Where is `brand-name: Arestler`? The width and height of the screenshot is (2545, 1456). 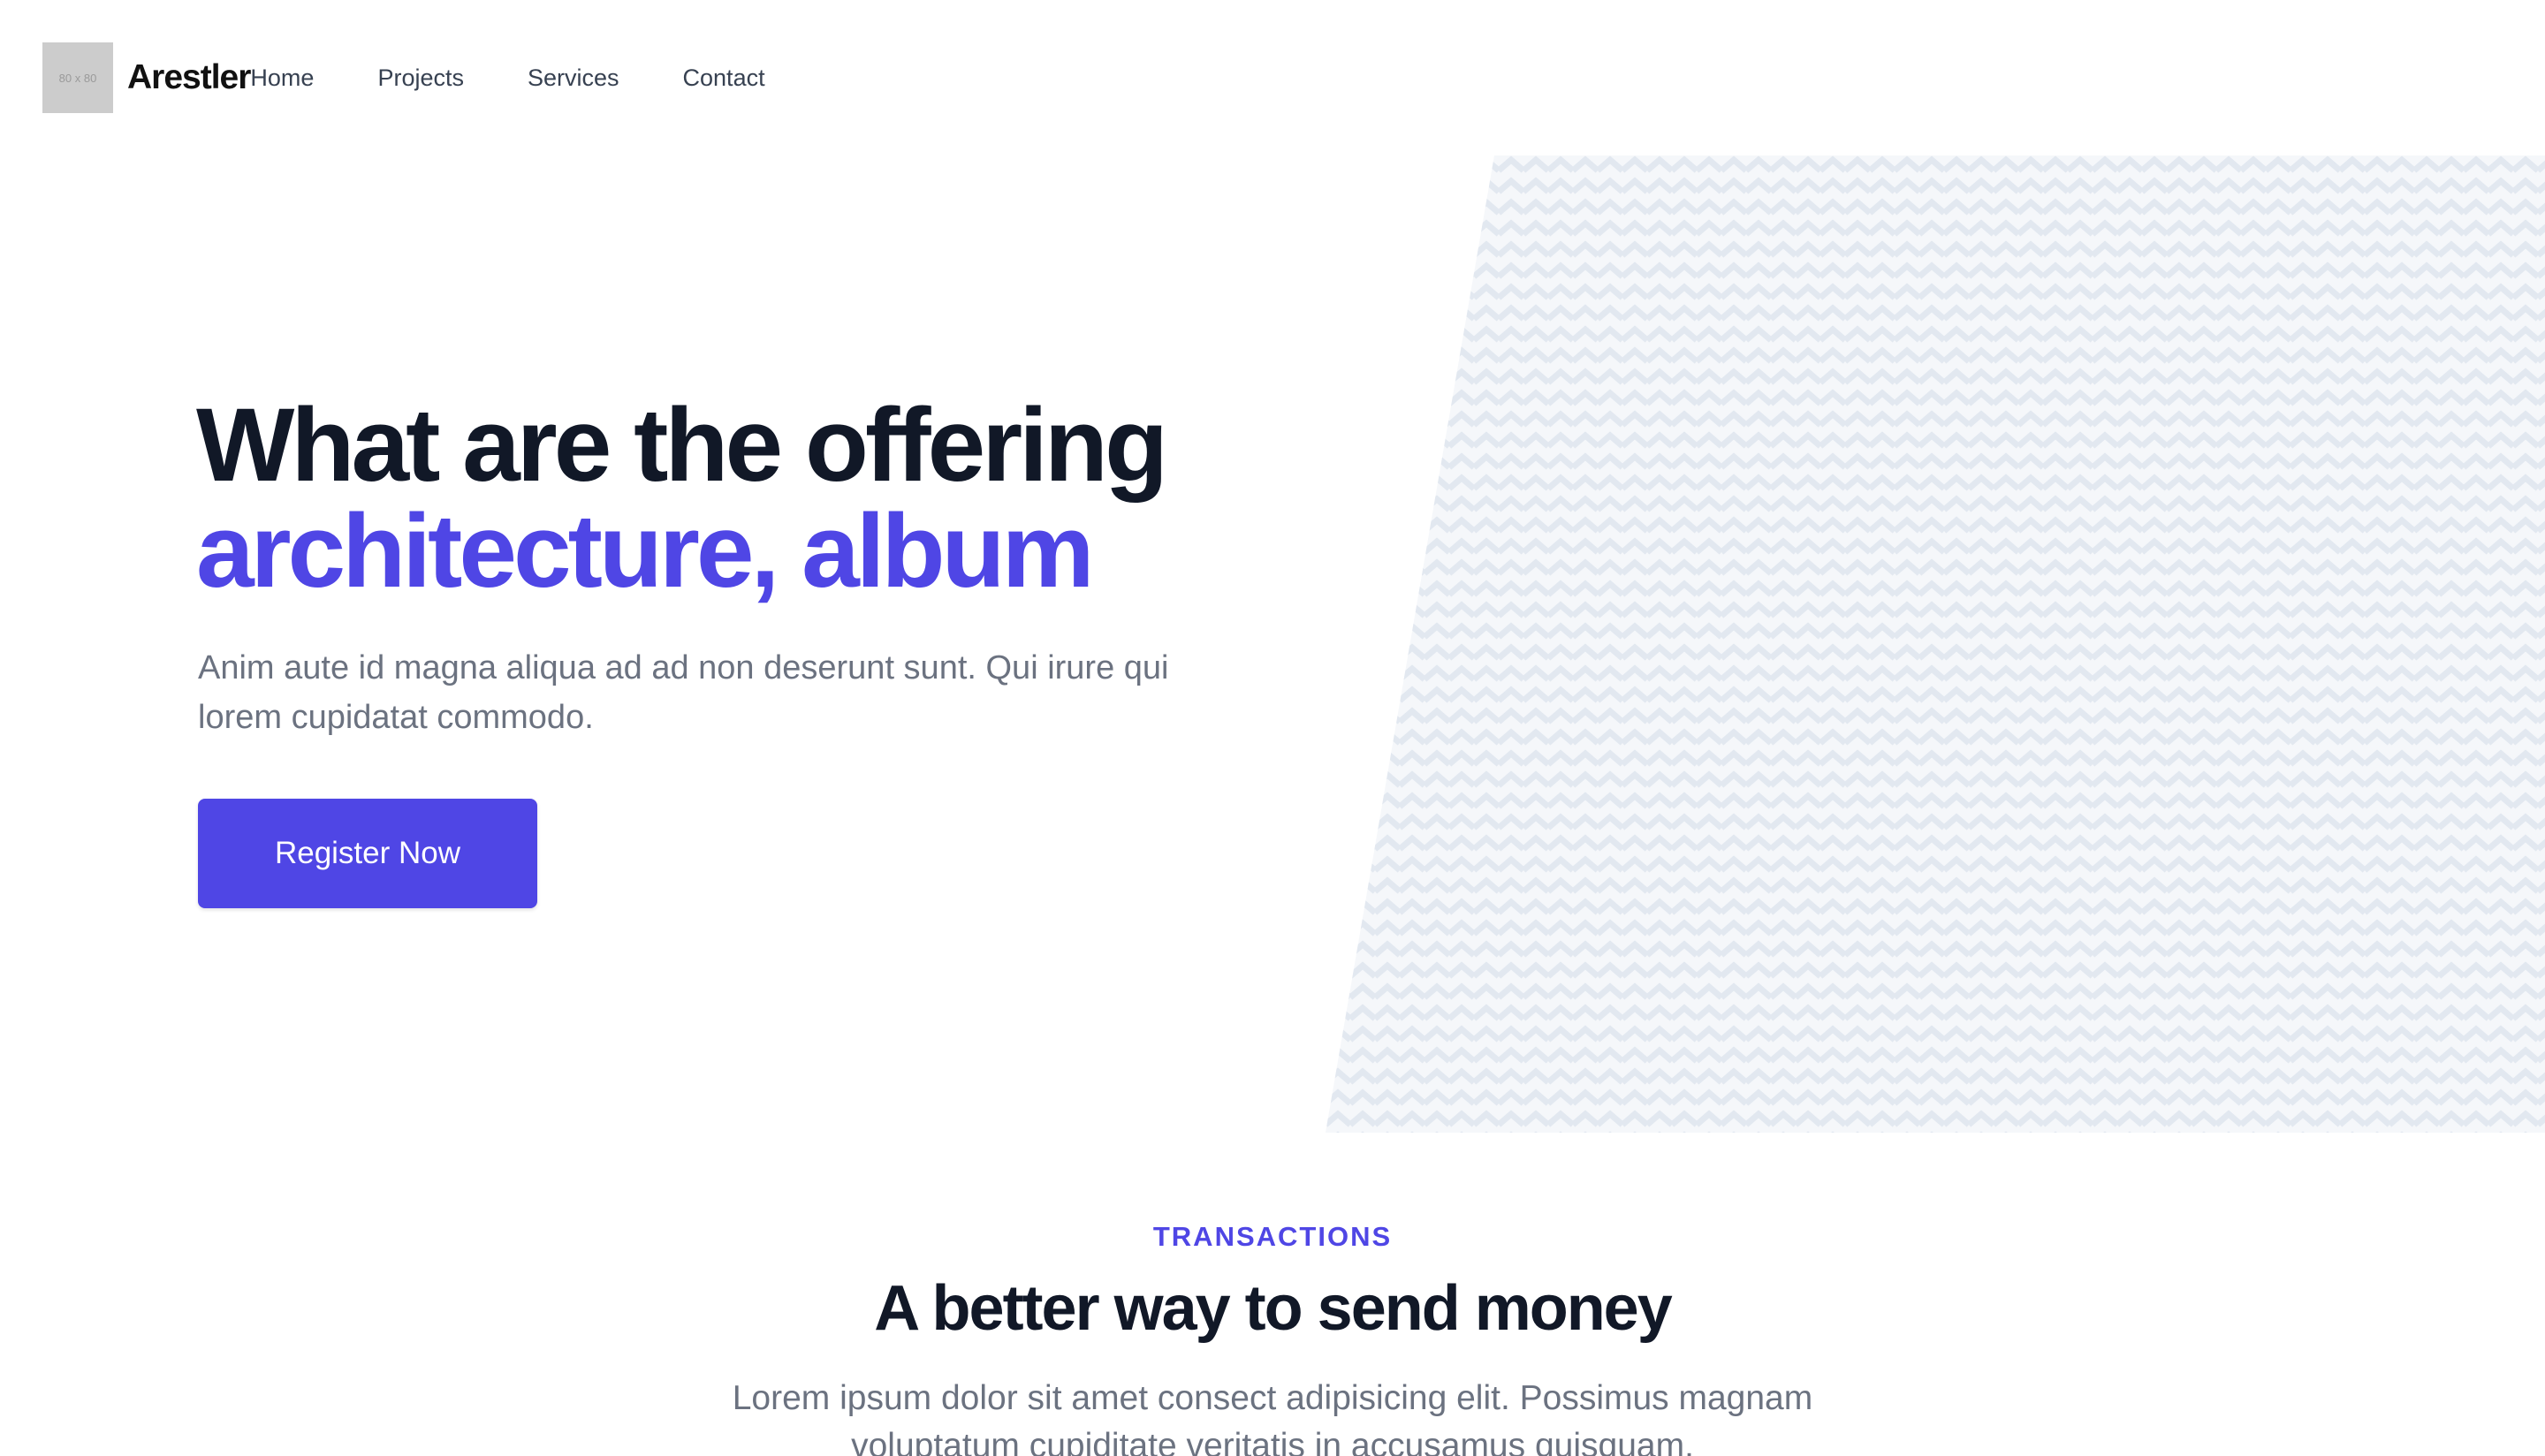
brand-name: Arestler is located at coordinates (189, 77).